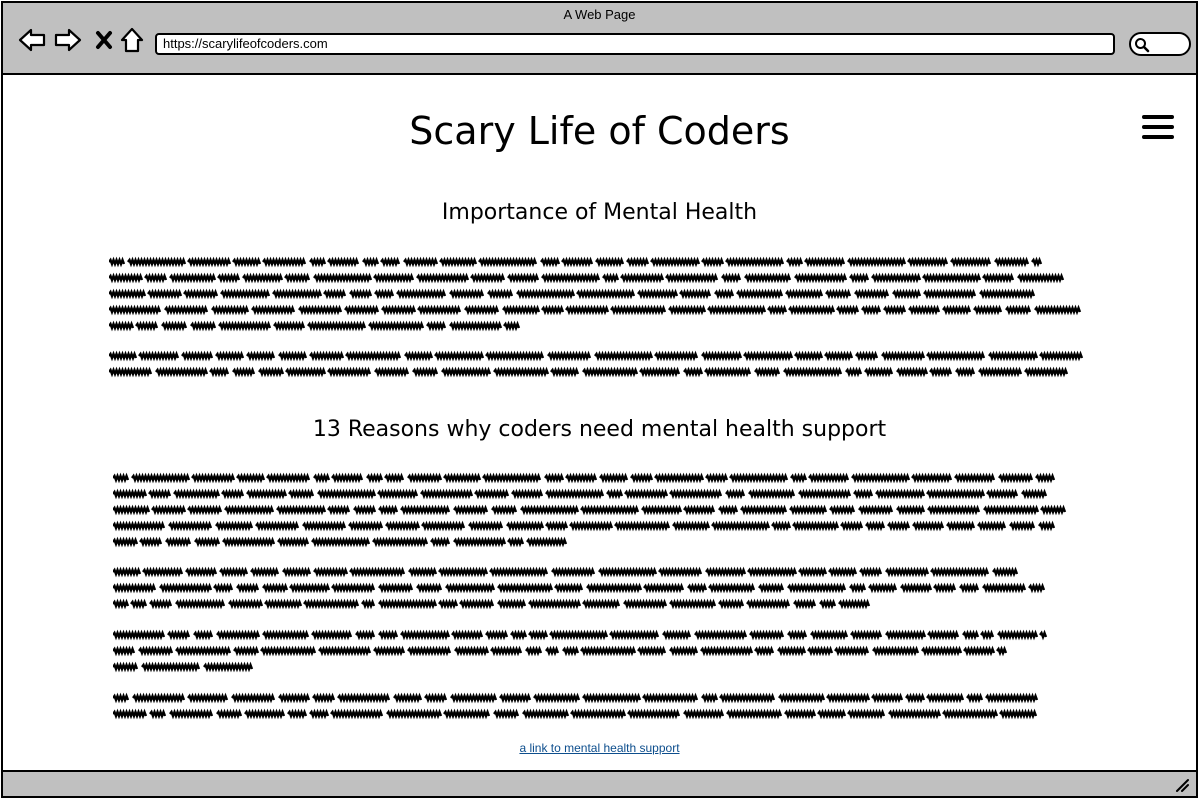 The image size is (1200, 800). Describe the element at coordinates (1160, 44) in the screenshot. I see `browser-search-input` at that location.